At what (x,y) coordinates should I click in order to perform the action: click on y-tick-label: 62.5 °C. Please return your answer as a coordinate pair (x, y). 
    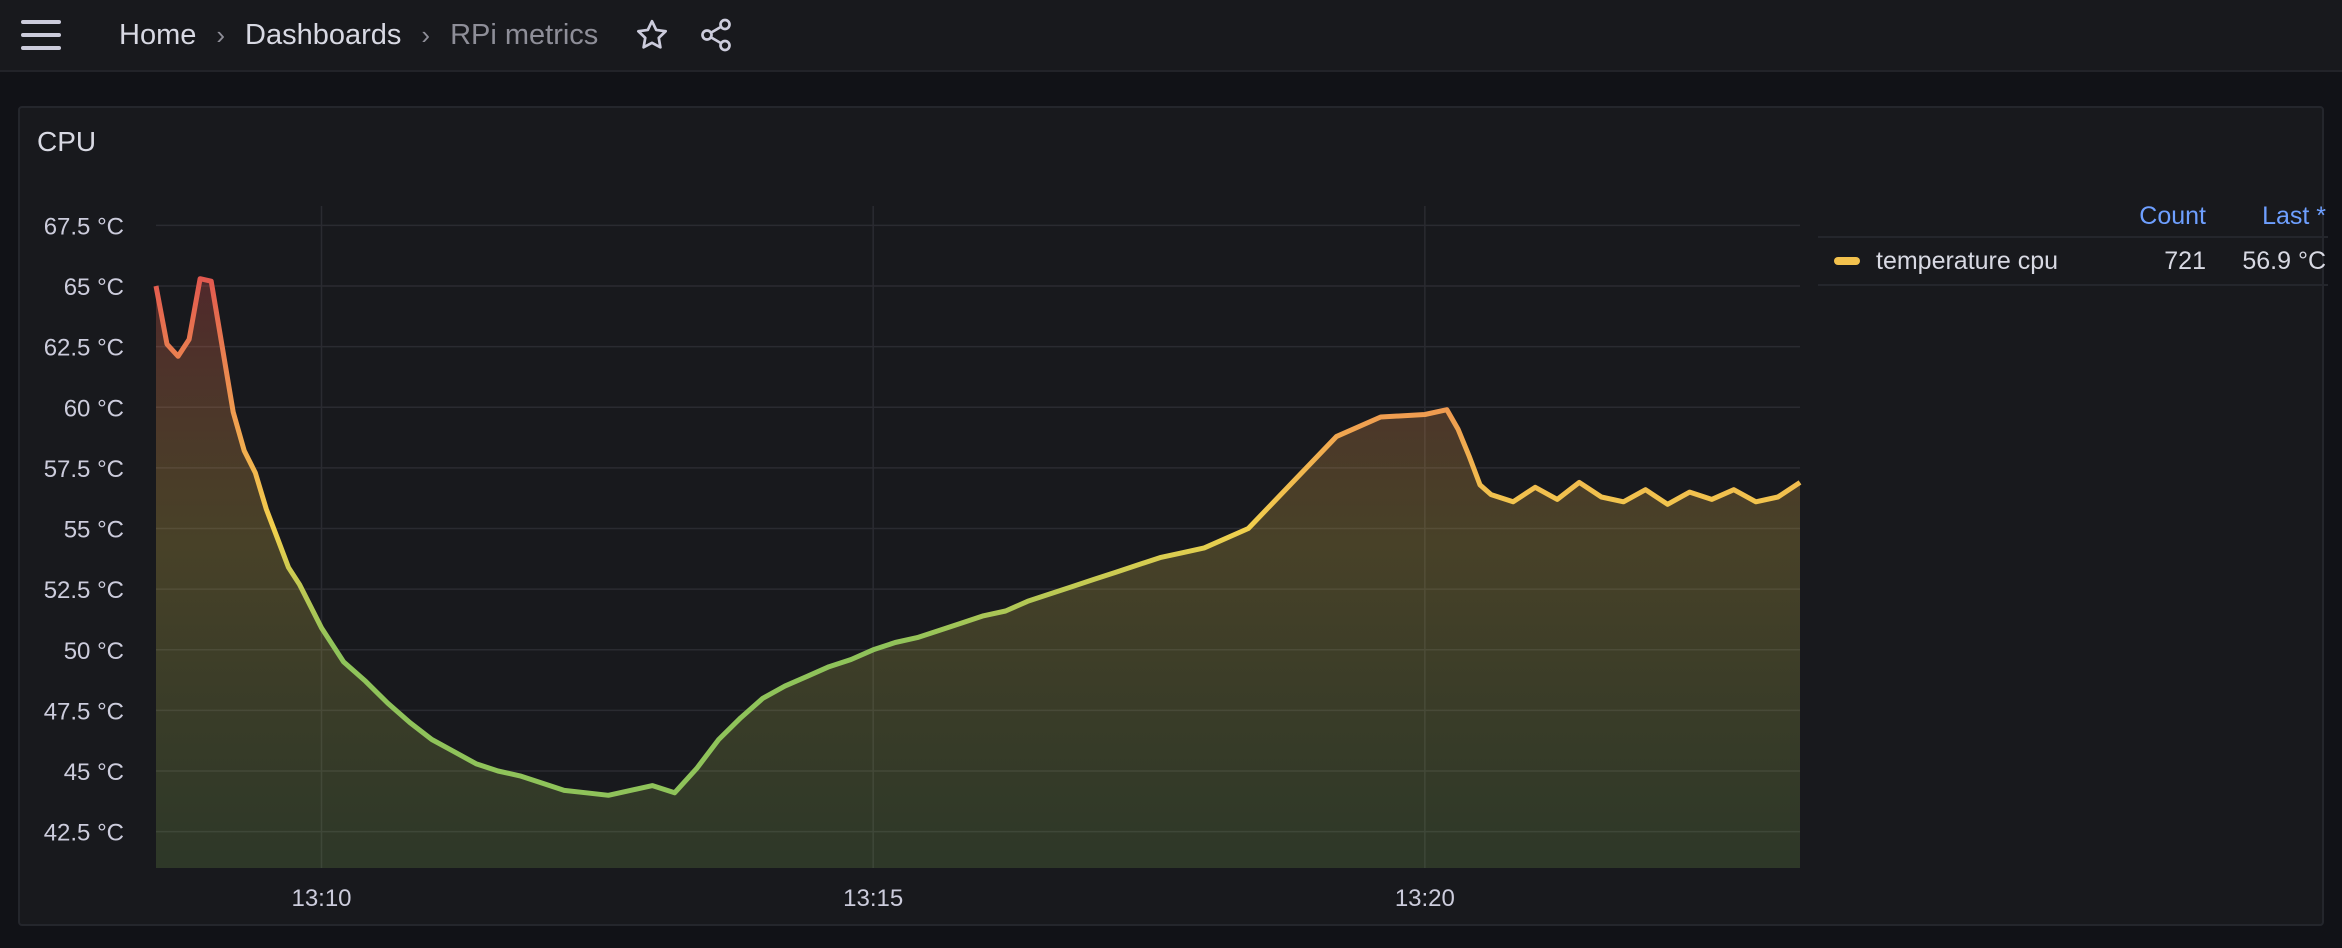
    Looking at the image, I should click on (84, 348).